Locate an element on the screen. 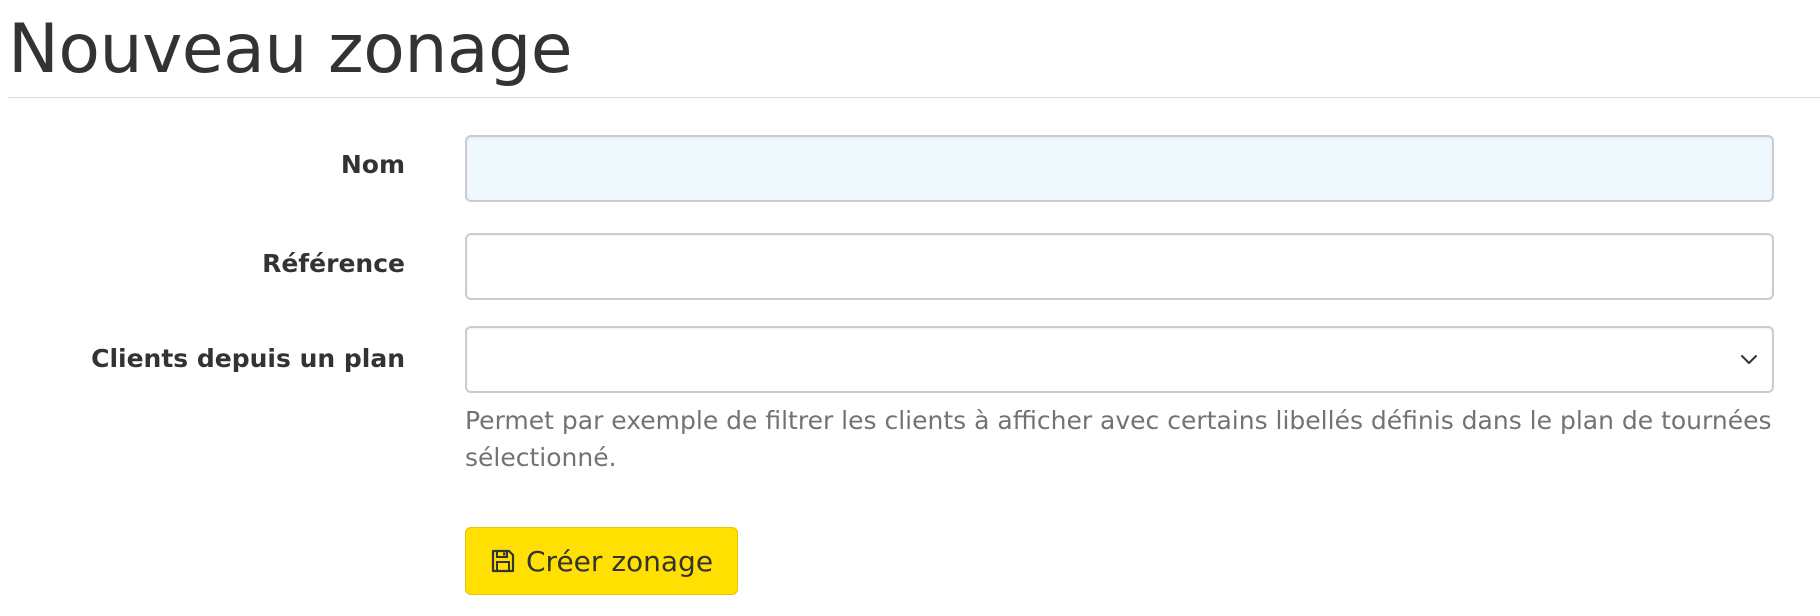 Image resolution: width=1820 pixels, height=616 pixels. plan-select-label: Clients depuis un plan is located at coordinates (248, 358).